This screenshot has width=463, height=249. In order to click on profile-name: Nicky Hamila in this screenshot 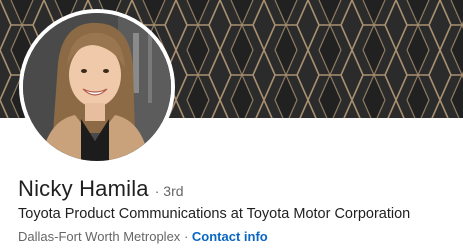, I will do `click(83, 188)`.